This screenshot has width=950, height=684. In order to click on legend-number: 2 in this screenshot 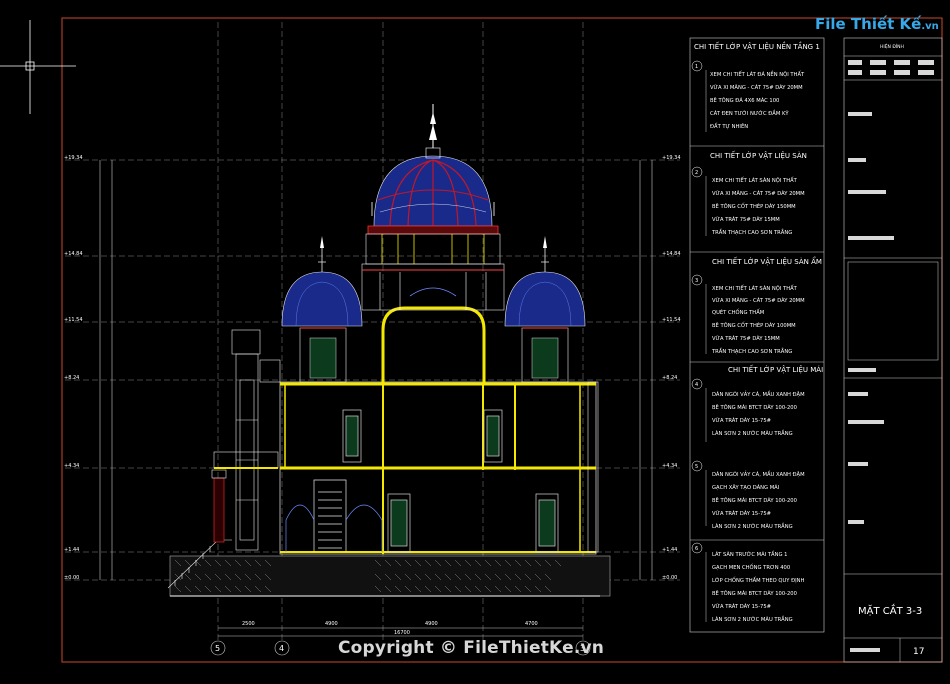, I will do `click(696, 173)`.